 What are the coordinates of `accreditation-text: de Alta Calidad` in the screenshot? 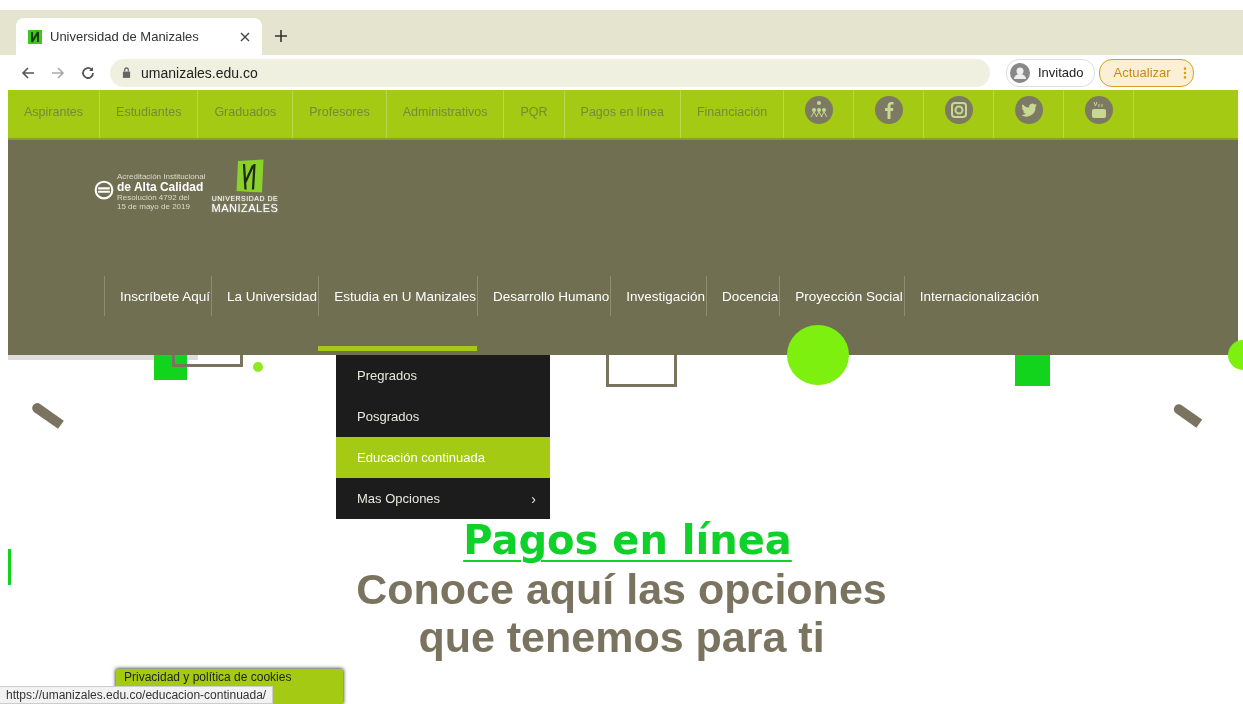 It's located at (161, 187).